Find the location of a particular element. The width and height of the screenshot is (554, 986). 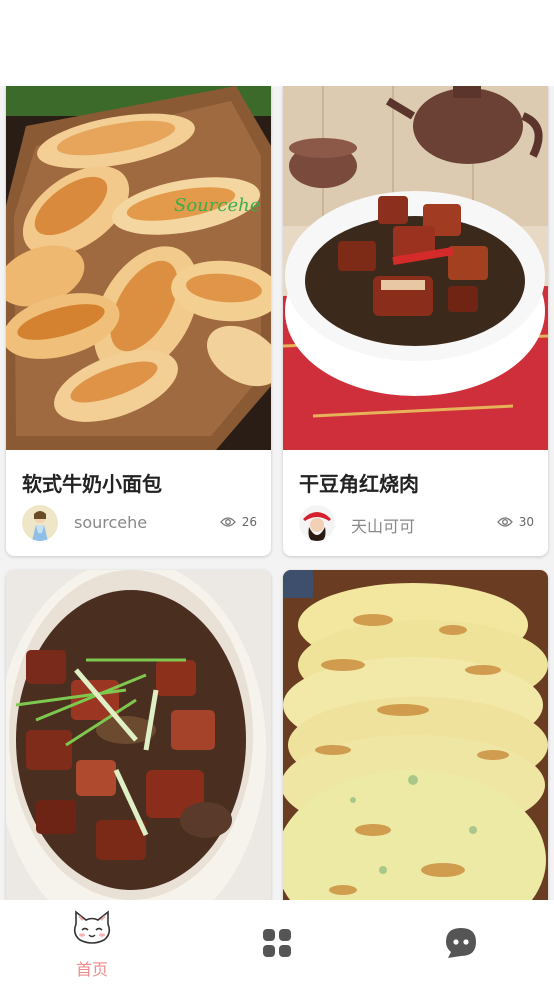

recipe-card-info: 软式牛奶小面包 sourcehe 26 is located at coordinates (138, 503).